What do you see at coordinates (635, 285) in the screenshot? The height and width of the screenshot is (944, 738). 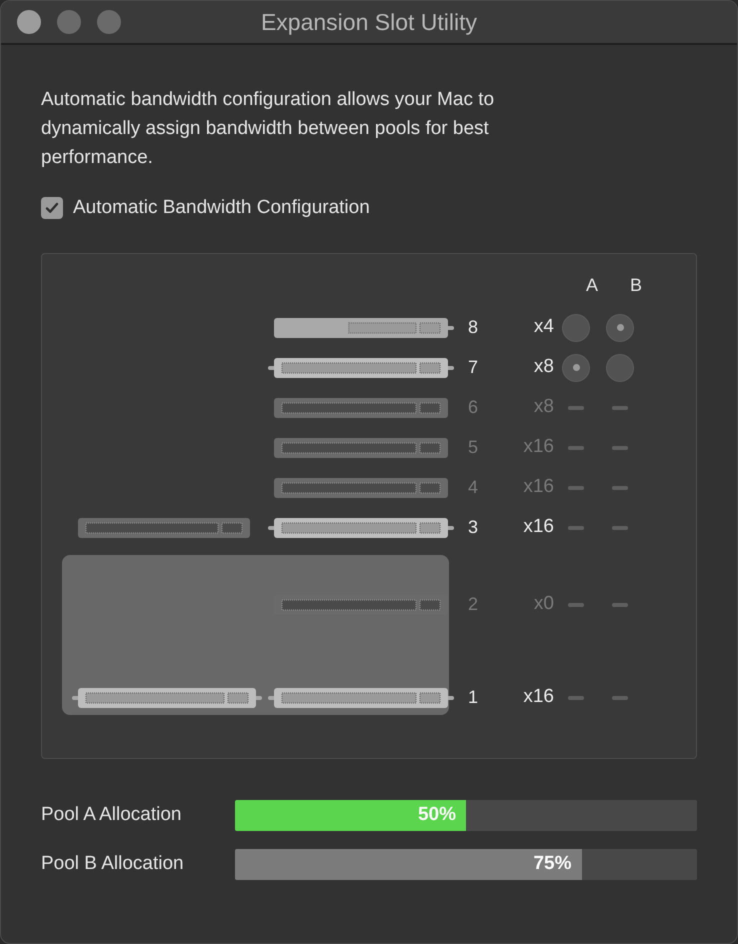 I see `pool-header: B` at bounding box center [635, 285].